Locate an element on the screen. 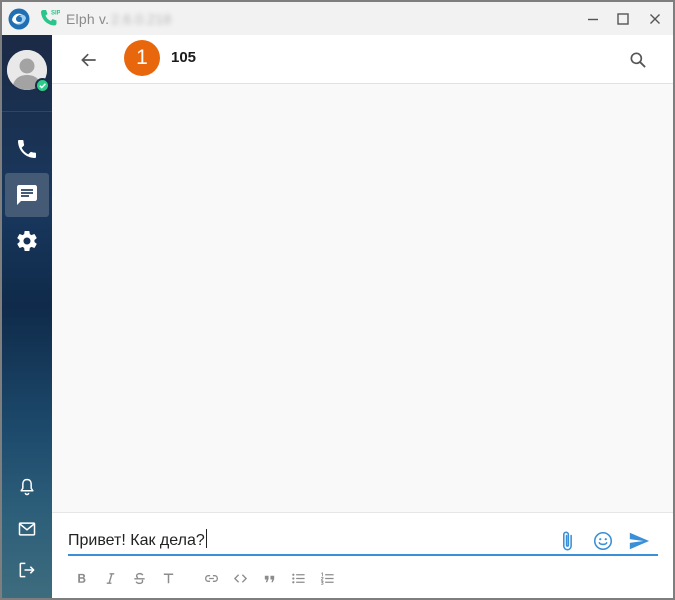 The width and height of the screenshot is (675, 600). smiley-icon is located at coordinates (603, 541).